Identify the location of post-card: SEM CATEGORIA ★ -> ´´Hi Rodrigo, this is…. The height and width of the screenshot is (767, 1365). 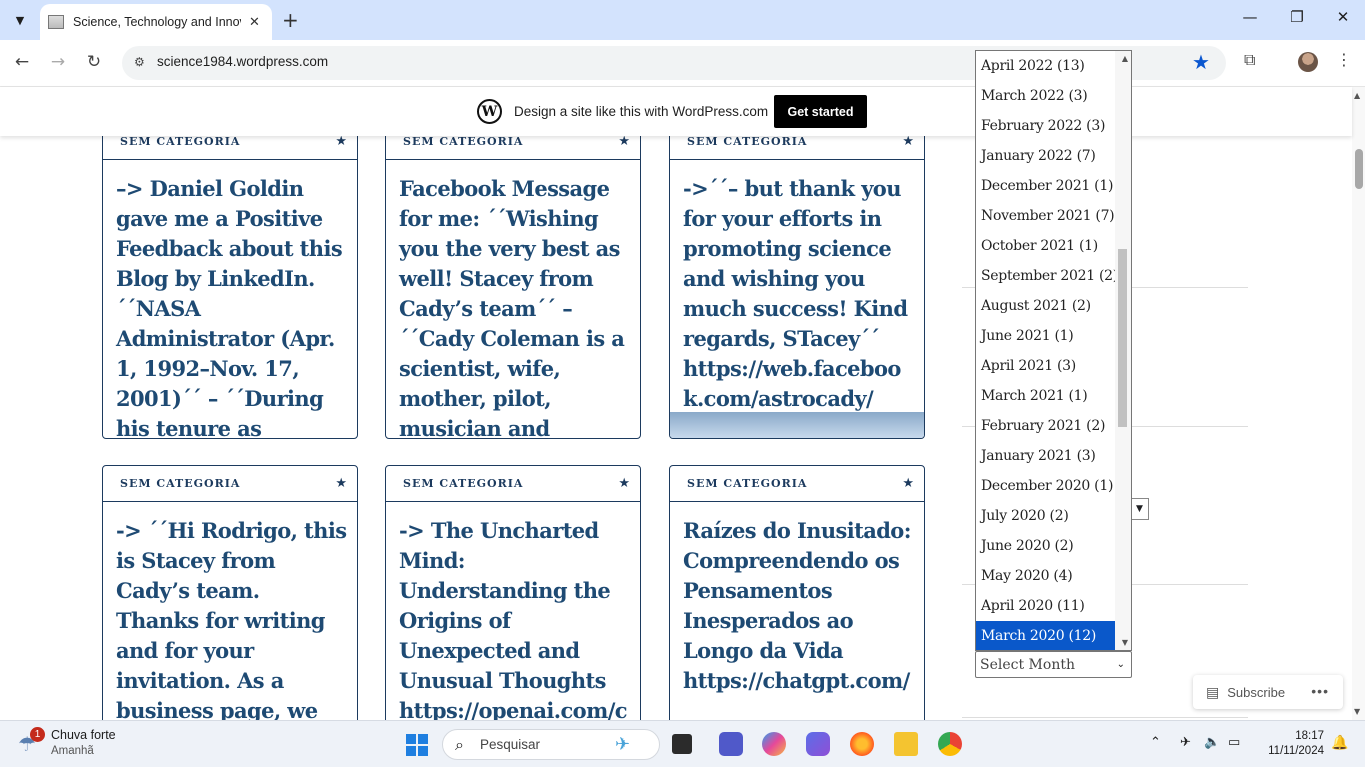
(230, 592).